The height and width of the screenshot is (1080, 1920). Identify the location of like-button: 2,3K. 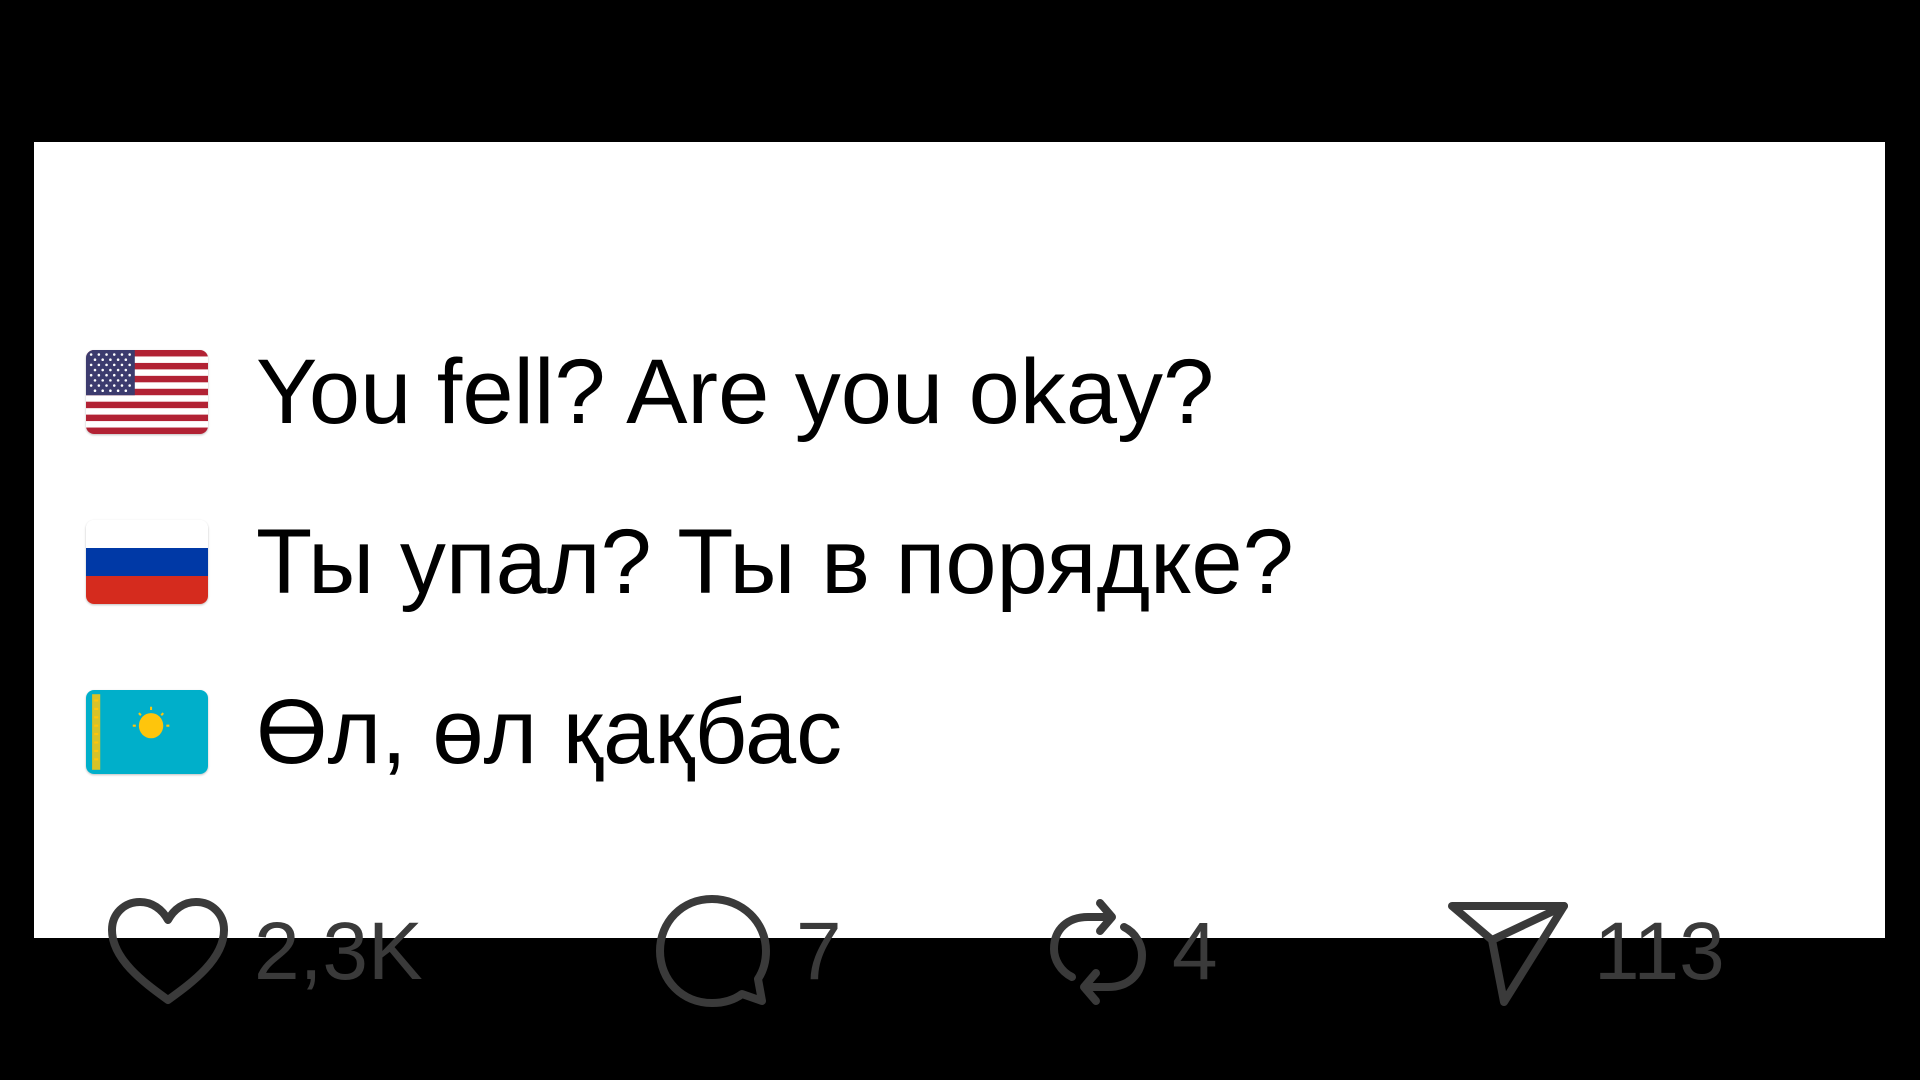
(264, 952).